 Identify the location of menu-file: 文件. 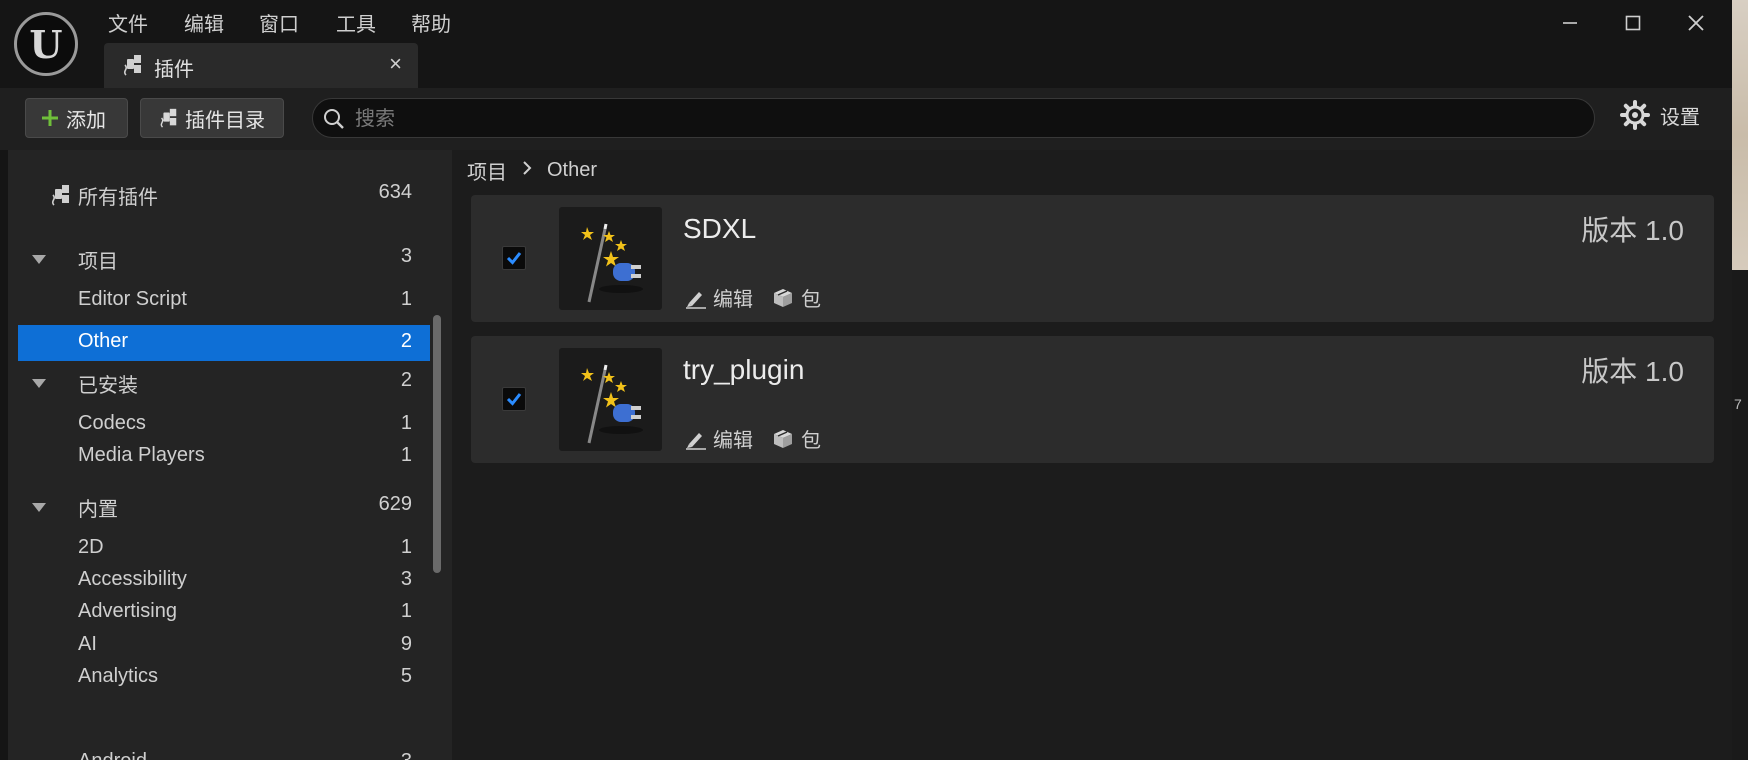
(128, 22).